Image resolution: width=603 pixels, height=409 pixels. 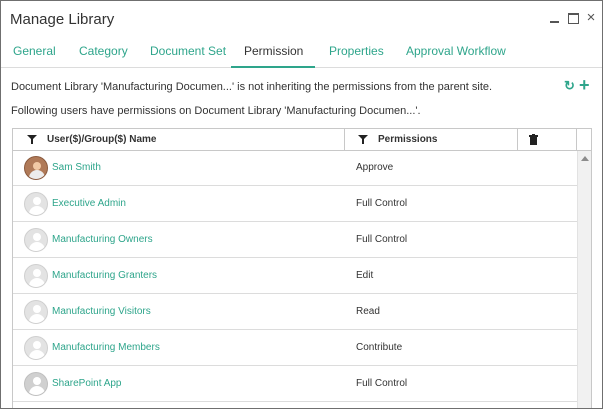 What do you see at coordinates (365, 275) in the screenshot?
I see `permission-level: Edit` at bounding box center [365, 275].